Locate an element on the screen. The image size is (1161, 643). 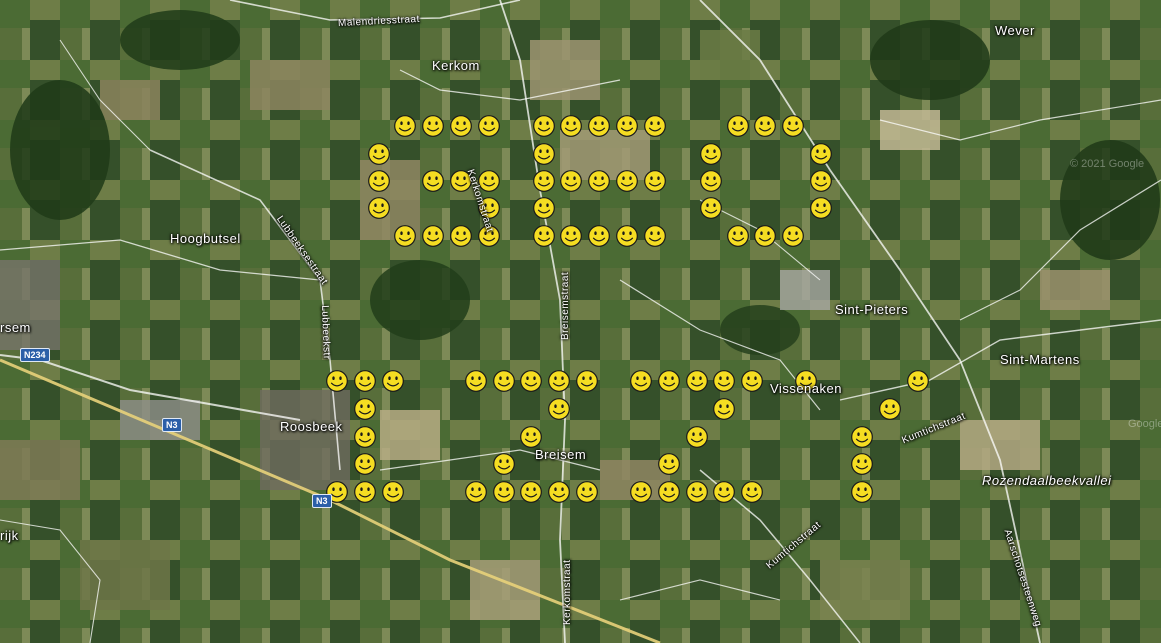
place-label-wever: Wever is located at coordinates (1015, 30).